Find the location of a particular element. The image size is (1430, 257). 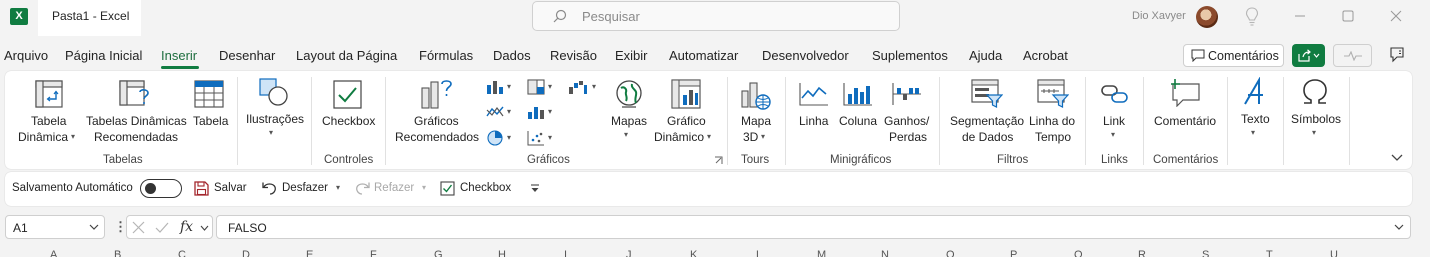

tab-acrobat: Acrobat is located at coordinates (1045, 55).